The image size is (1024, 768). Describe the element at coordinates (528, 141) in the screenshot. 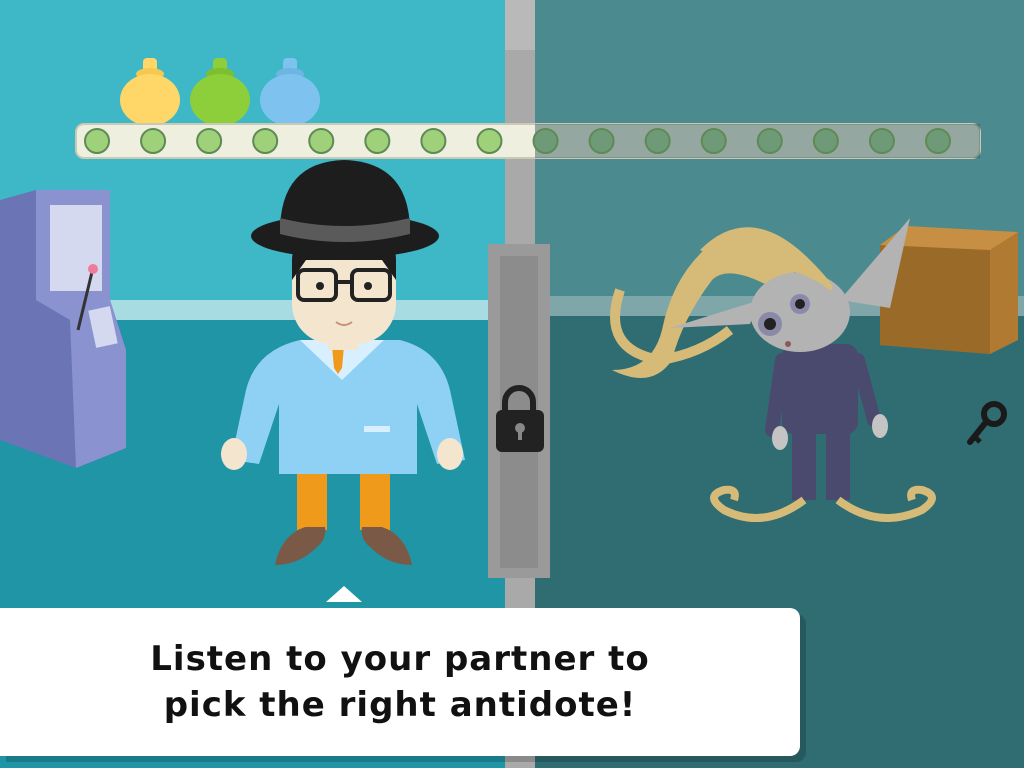

I see `progress-track` at that location.